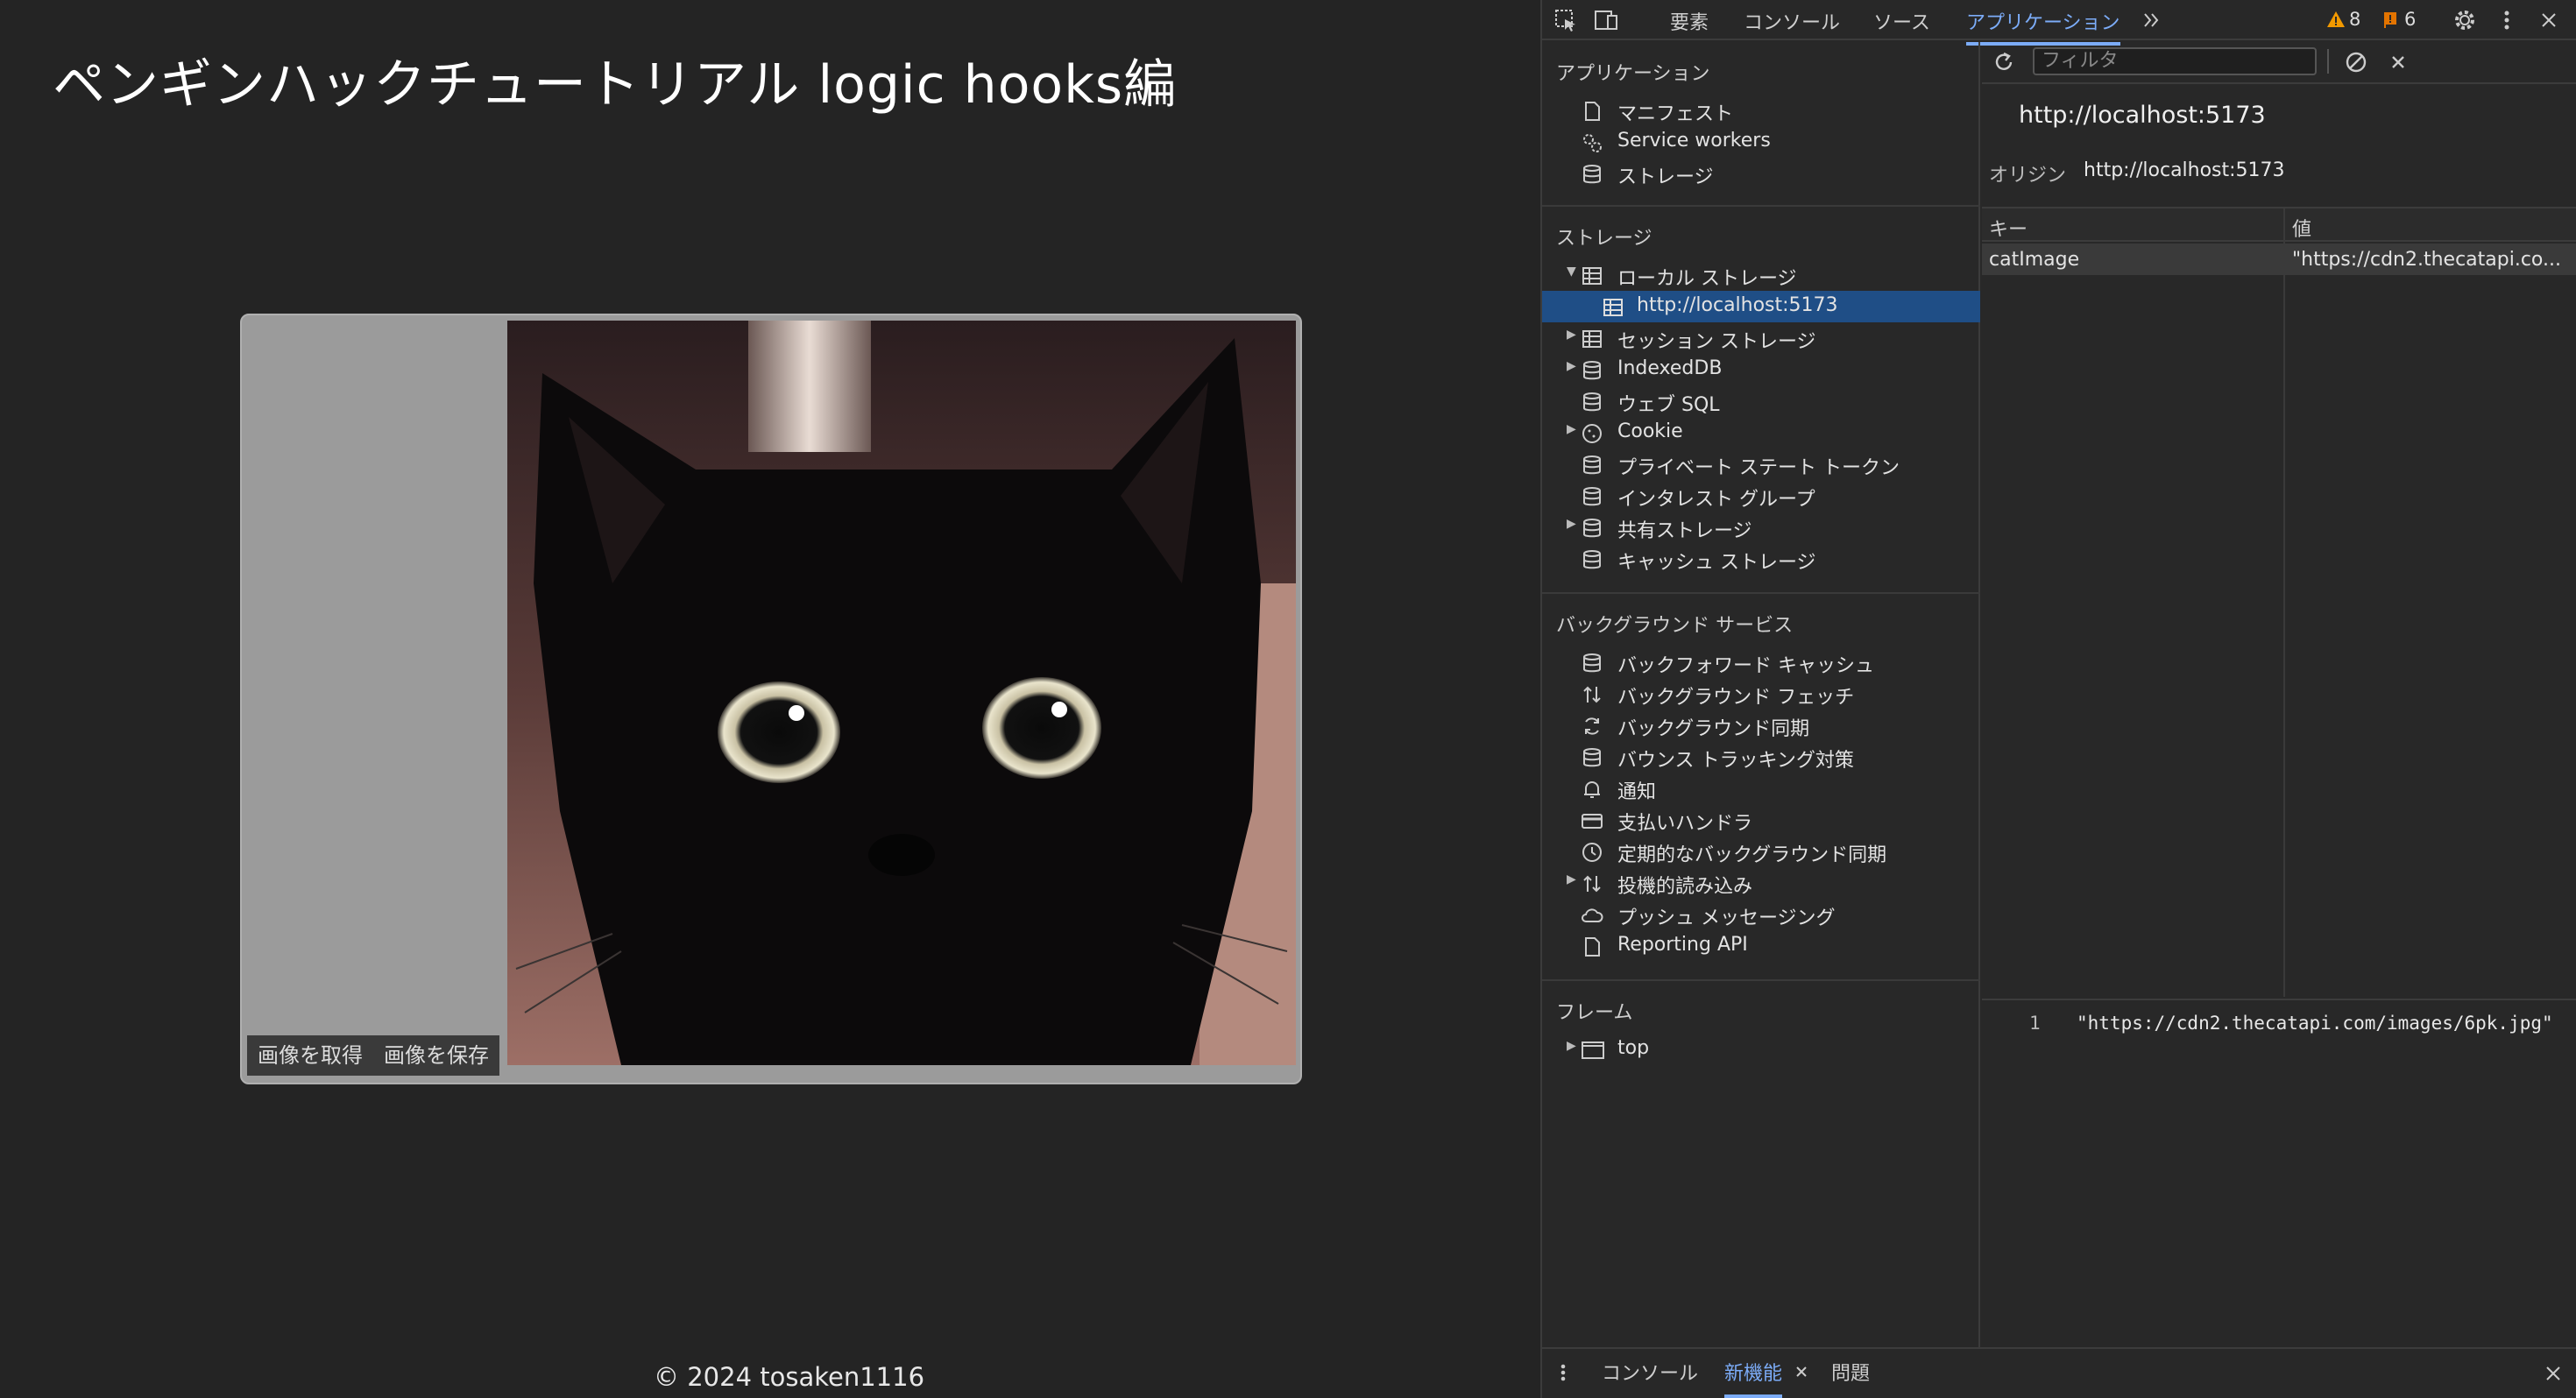 Image resolution: width=2576 pixels, height=1398 pixels. Describe the element at coordinates (1594, 1013) in the screenshot. I see `section-frames: フレーム` at that location.